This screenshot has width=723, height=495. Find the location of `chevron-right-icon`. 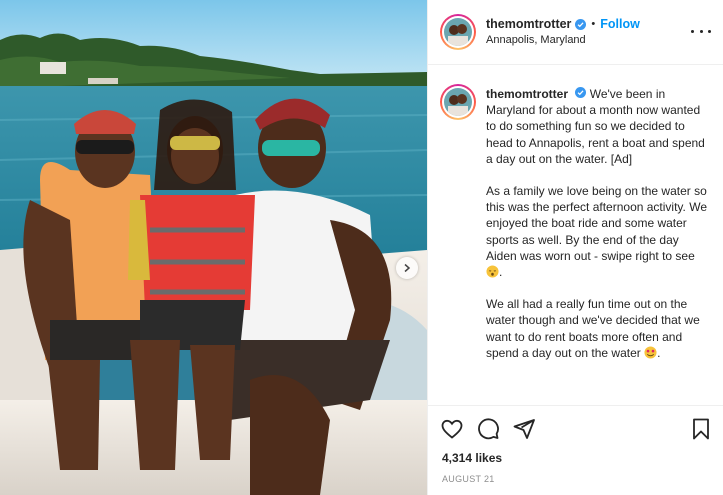

chevron-right-icon is located at coordinates (407, 268).